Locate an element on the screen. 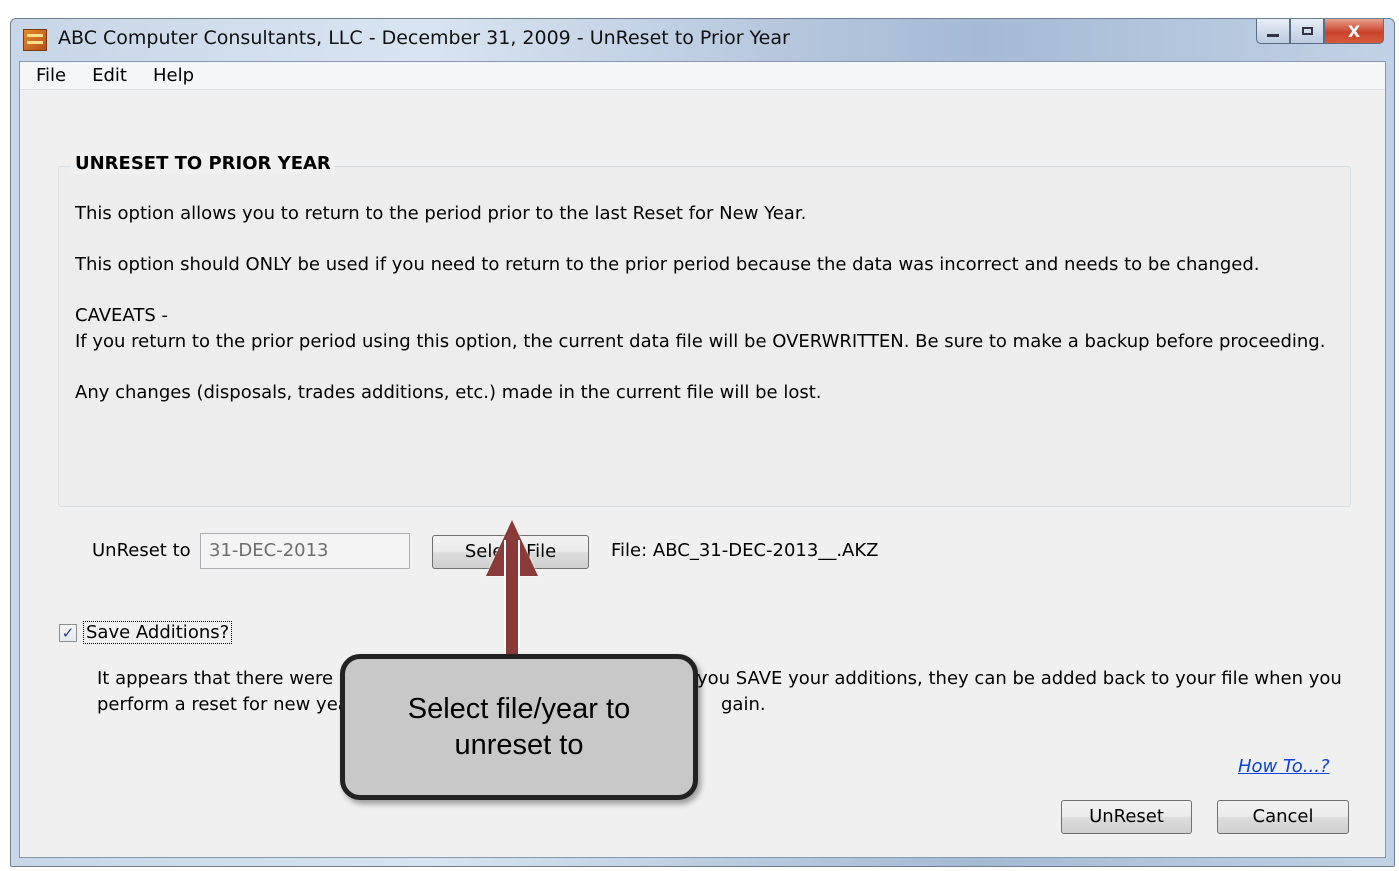  maximize-button is located at coordinates (1307, 31).